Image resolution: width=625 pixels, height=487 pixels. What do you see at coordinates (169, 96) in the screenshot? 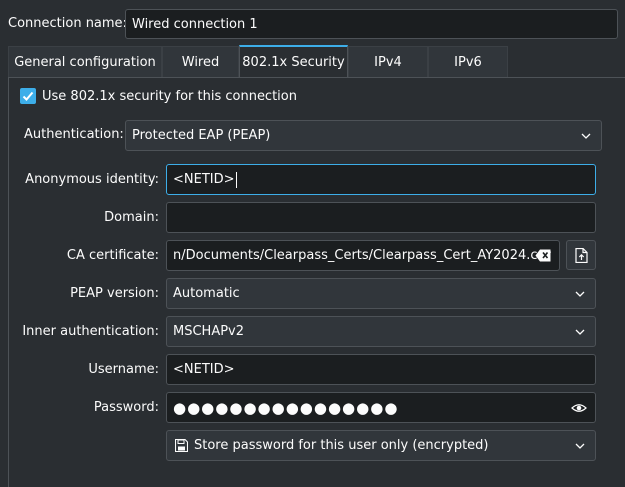
I see `use-8021x-label: Use 802.1x security for this connection` at bounding box center [169, 96].